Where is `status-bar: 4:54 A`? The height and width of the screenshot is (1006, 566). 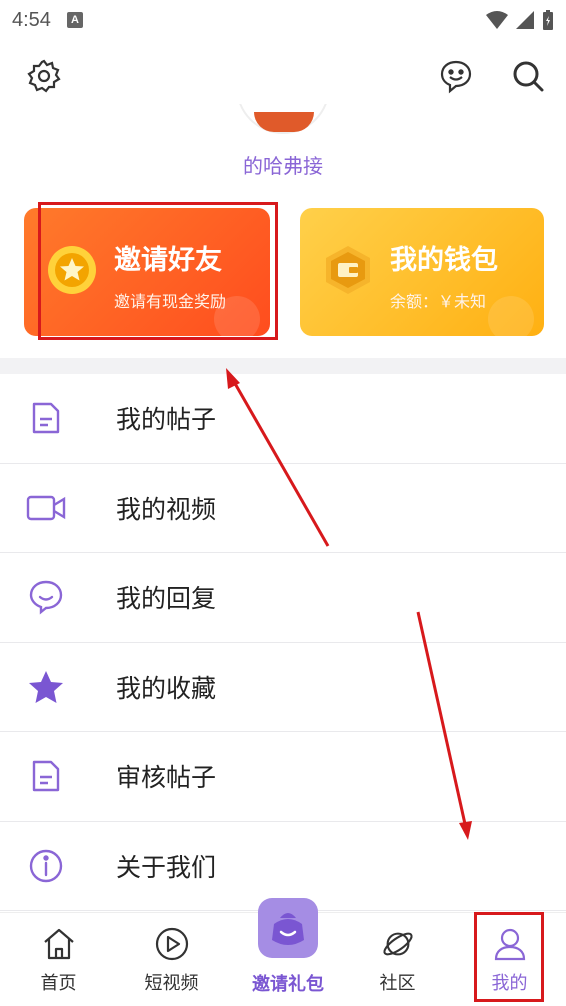
status-bar: 4:54 A is located at coordinates (283, 20).